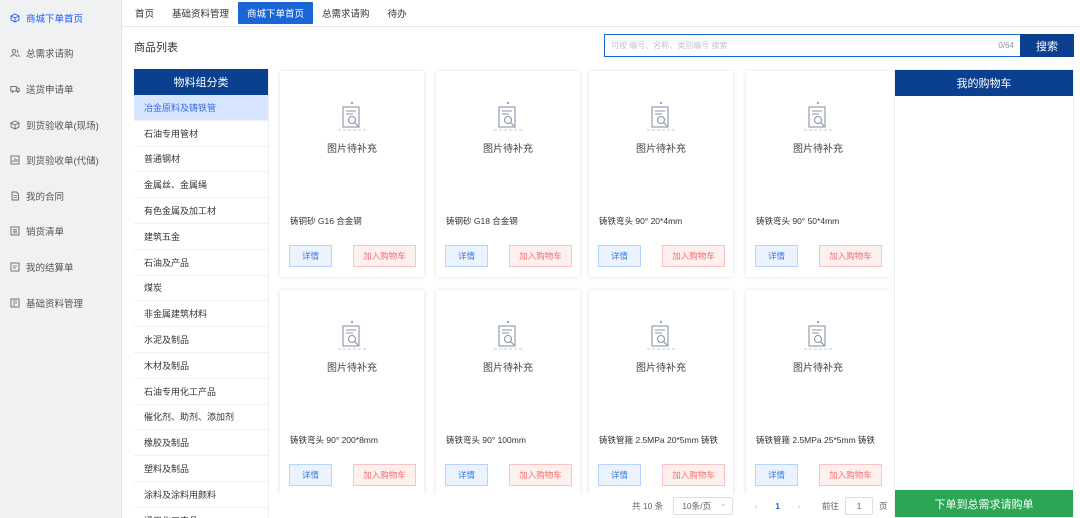  I want to click on category-item: 普通钢材, so click(201, 160).